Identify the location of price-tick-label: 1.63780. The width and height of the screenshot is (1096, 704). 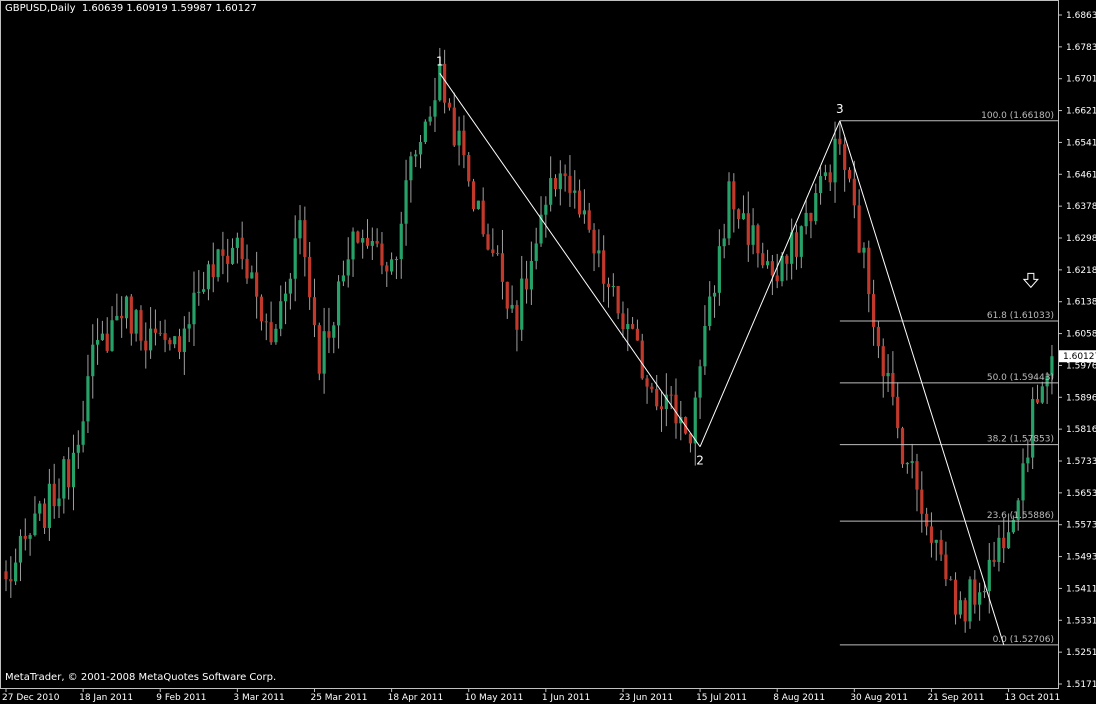
(1081, 207).